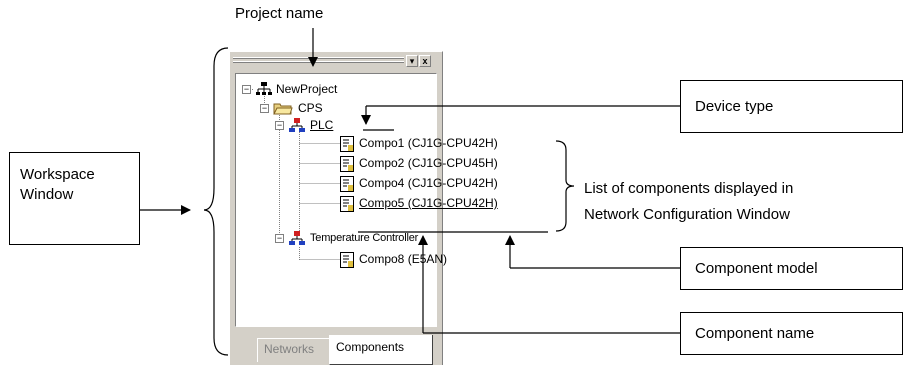 The image size is (911, 365). I want to click on workspace-brace, so click(216, 201).